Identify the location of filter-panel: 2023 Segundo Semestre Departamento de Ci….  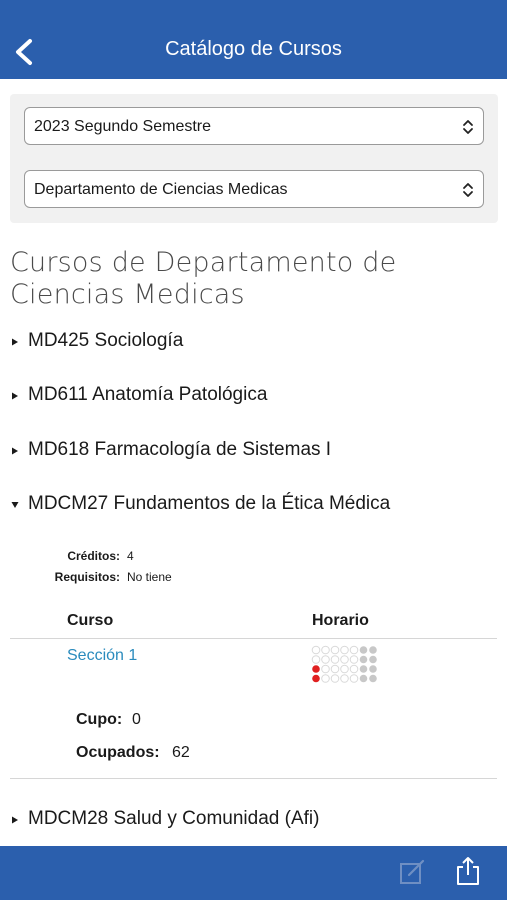
(254, 158).